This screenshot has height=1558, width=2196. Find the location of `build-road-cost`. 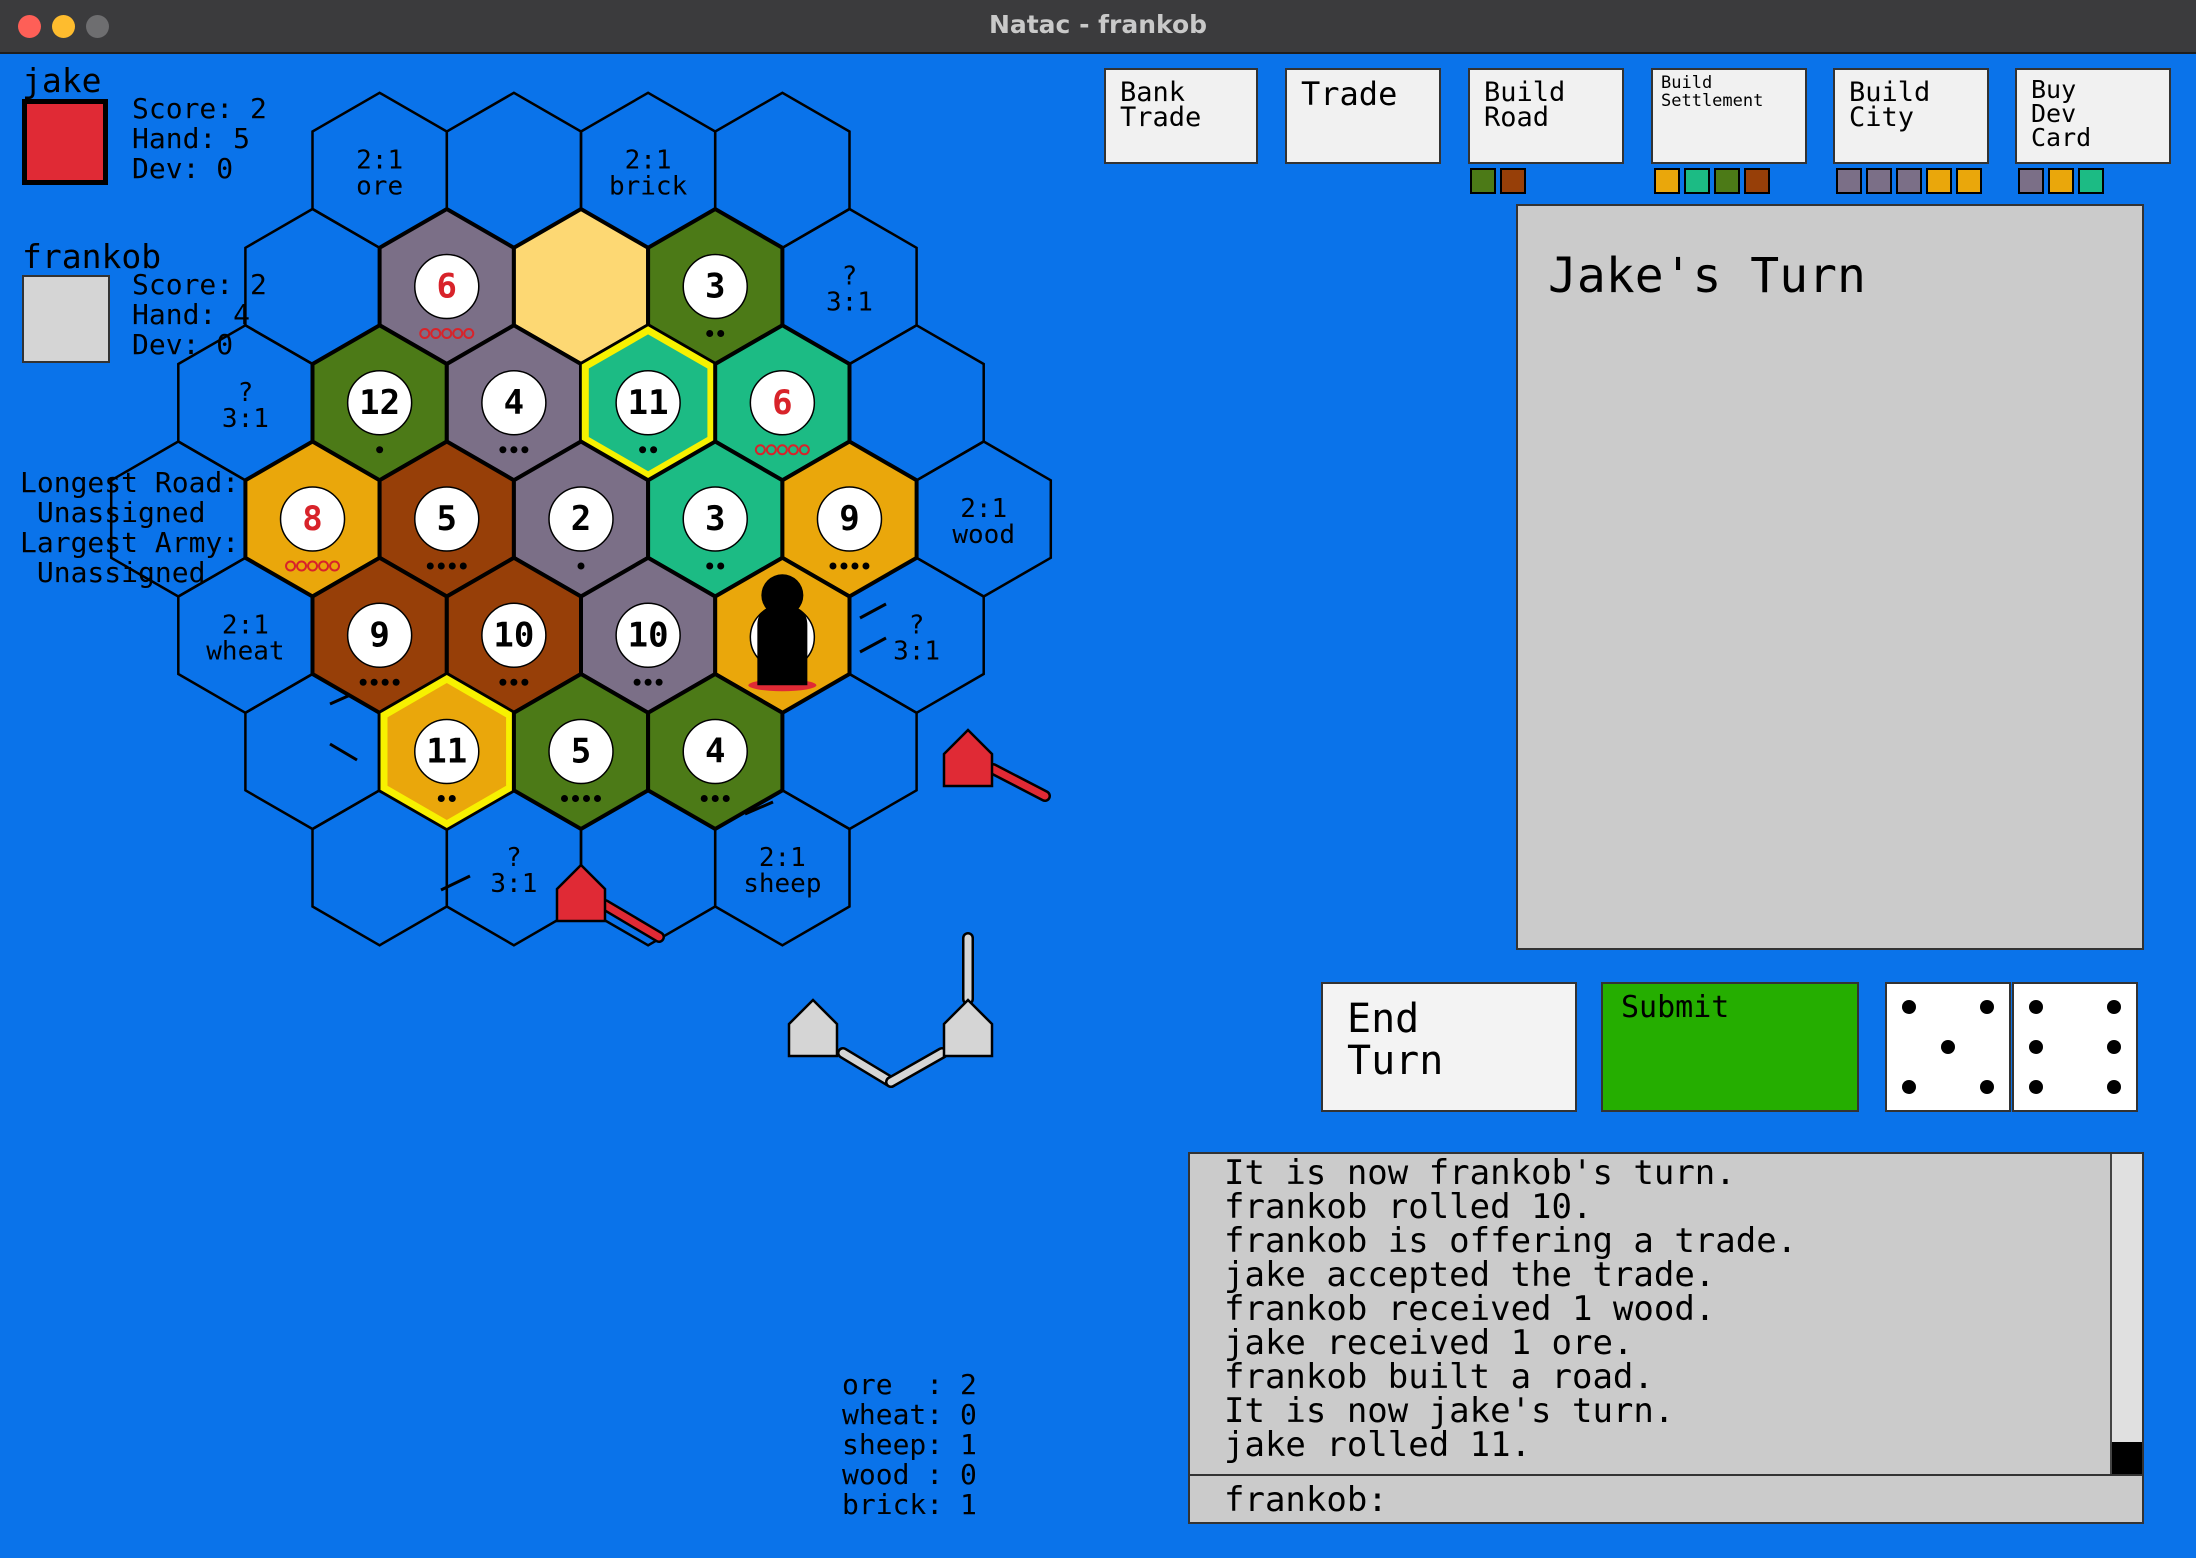

build-road-cost is located at coordinates (1500, 181).